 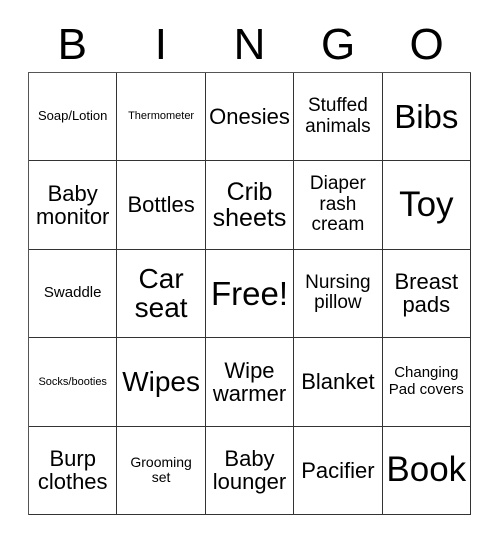 I want to click on bingo-cell-i5: Grooming set, so click(x=161, y=470).